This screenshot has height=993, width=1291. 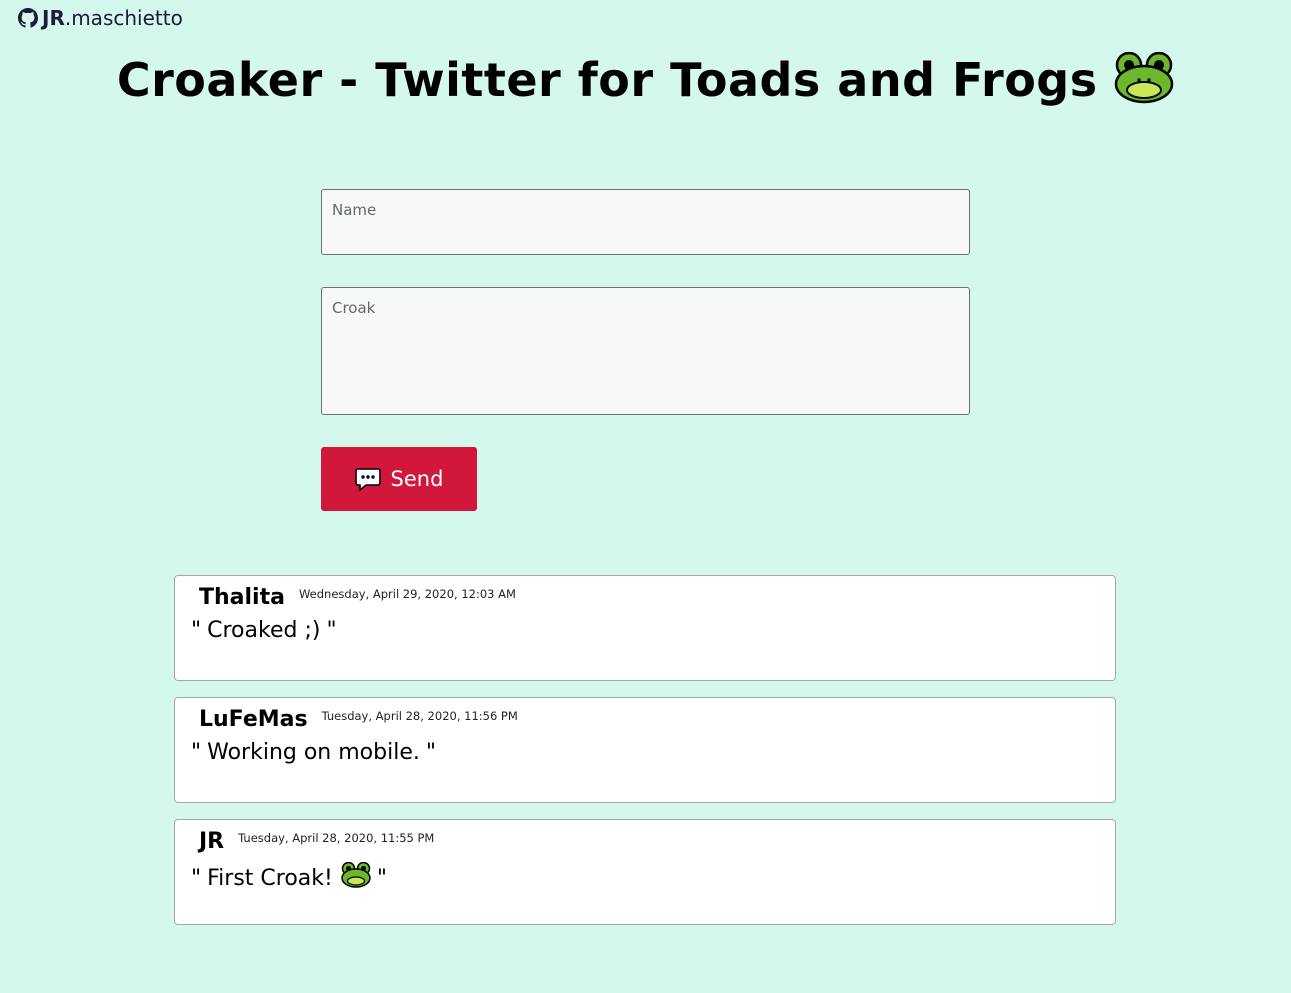 I want to click on post-author: Thalita, so click(x=242, y=597).